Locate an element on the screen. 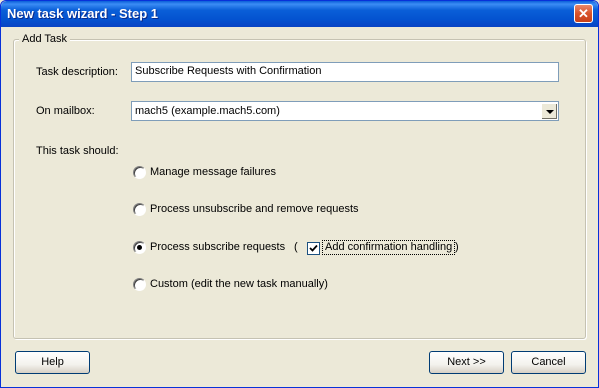 The width and height of the screenshot is (599, 388). chevron-down-icon is located at coordinates (549, 111).